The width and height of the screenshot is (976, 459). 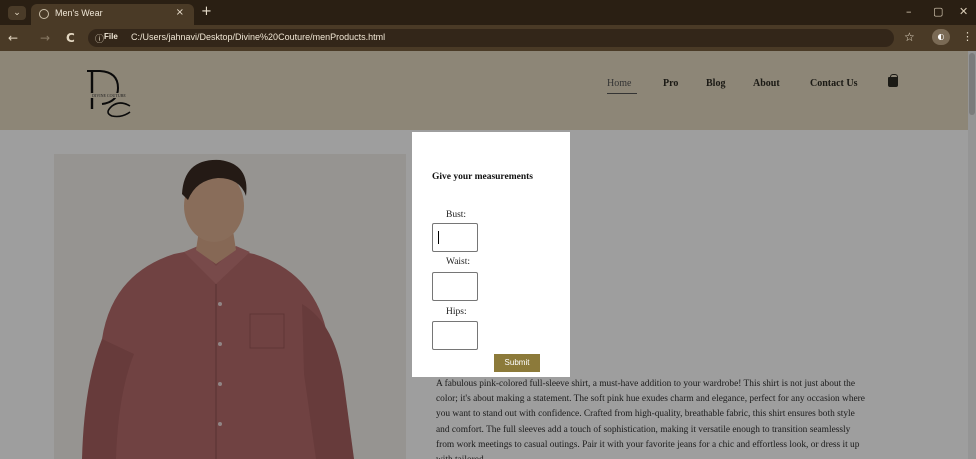 I want to click on modal-title: Give your measurements, so click(x=482, y=177).